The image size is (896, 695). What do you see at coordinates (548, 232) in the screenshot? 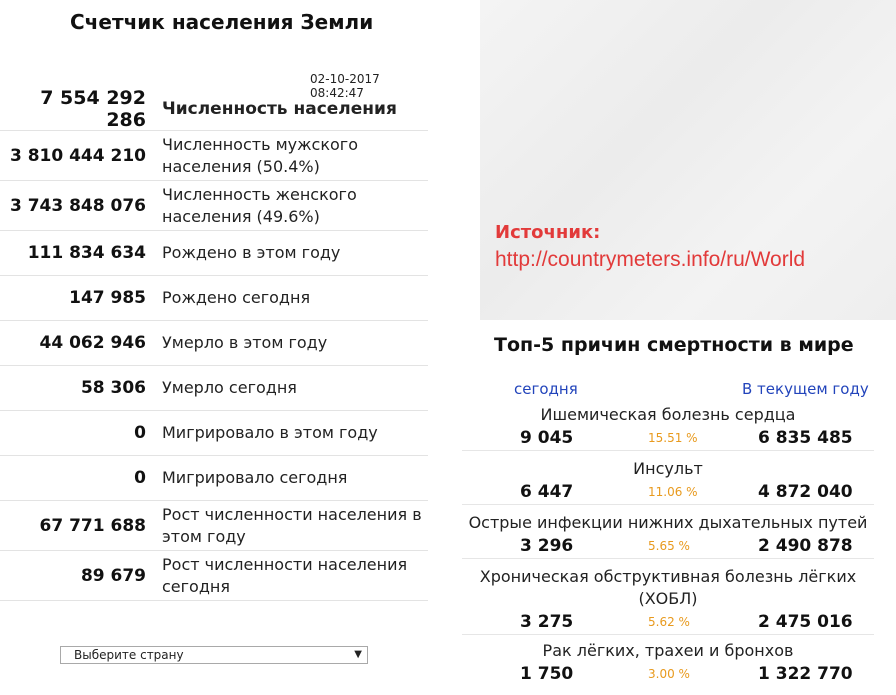
I see `source-label: Источник:` at bounding box center [548, 232].